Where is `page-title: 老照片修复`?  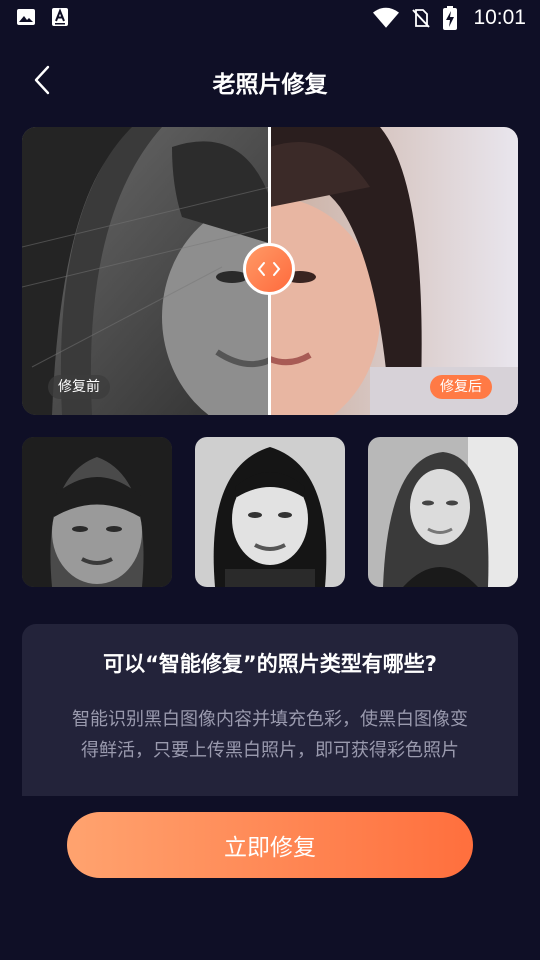
page-title: 老照片修复 is located at coordinates (270, 85).